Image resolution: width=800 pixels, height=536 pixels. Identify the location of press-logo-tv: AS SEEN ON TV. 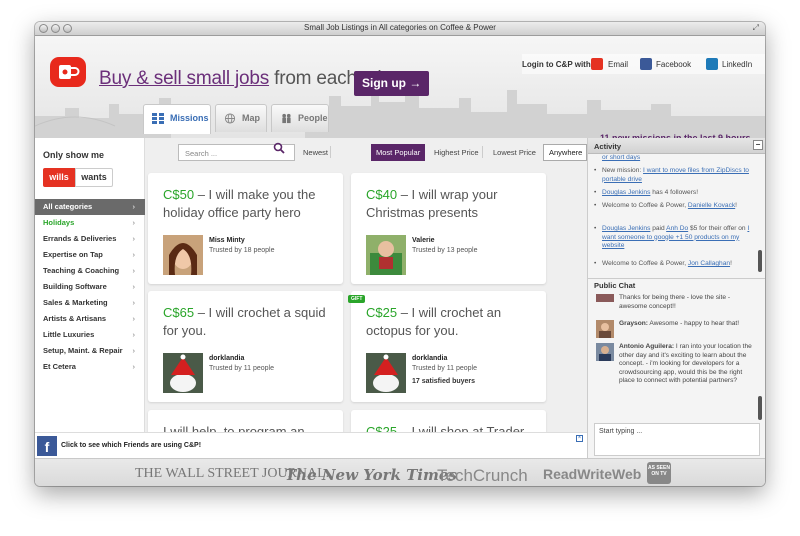
(659, 473).